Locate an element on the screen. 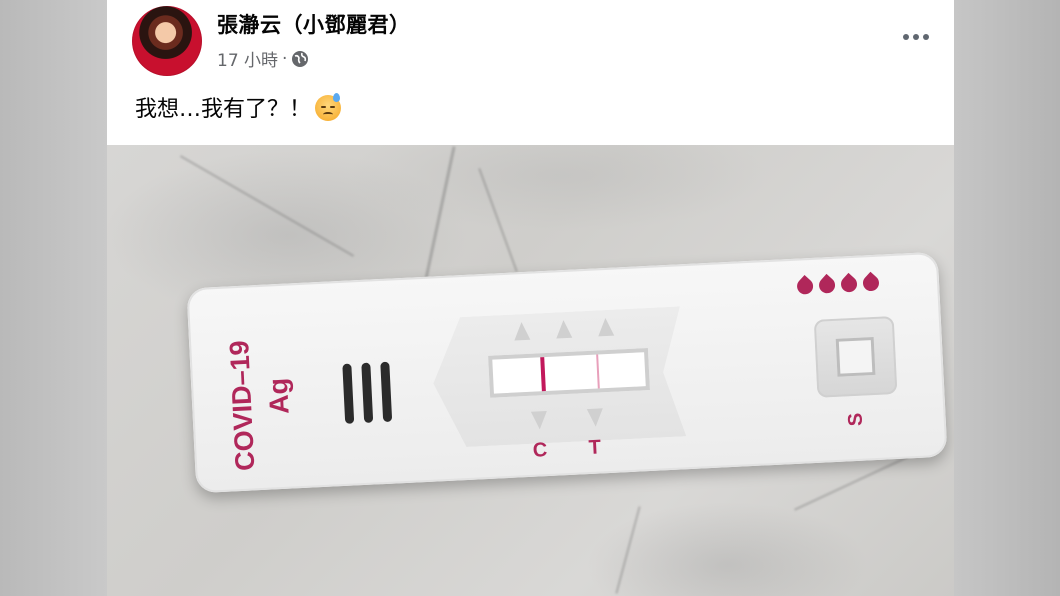 The image size is (1060, 596). sample-well is located at coordinates (855, 356).